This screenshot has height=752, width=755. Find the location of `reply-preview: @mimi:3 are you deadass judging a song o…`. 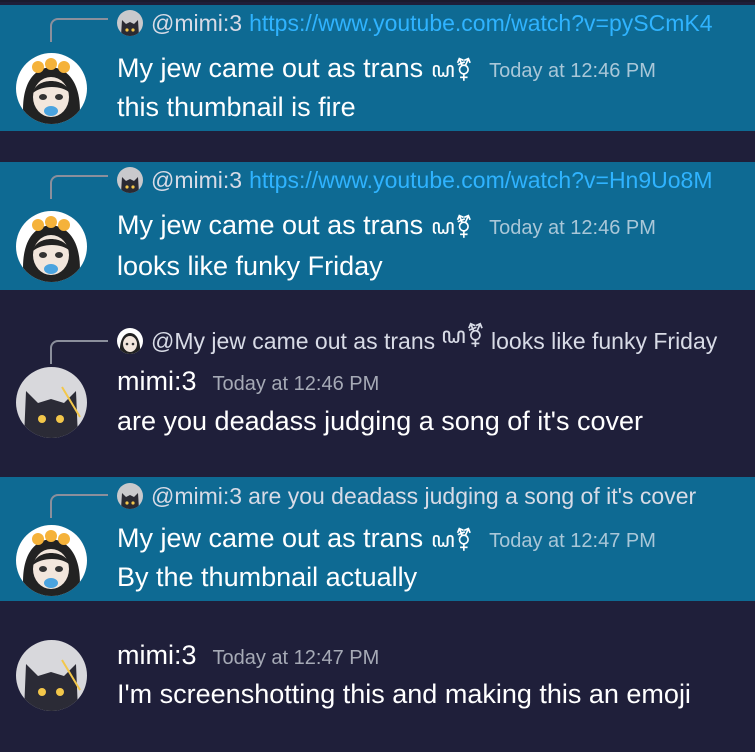

reply-preview: @mimi:3 are you deadass judging a song o… is located at coordinates (406, 496).